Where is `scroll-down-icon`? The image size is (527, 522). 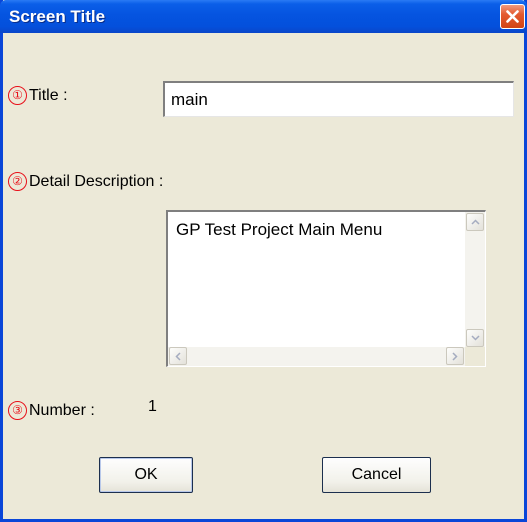
scroll-down-icon is located at coordinates (475, 338).